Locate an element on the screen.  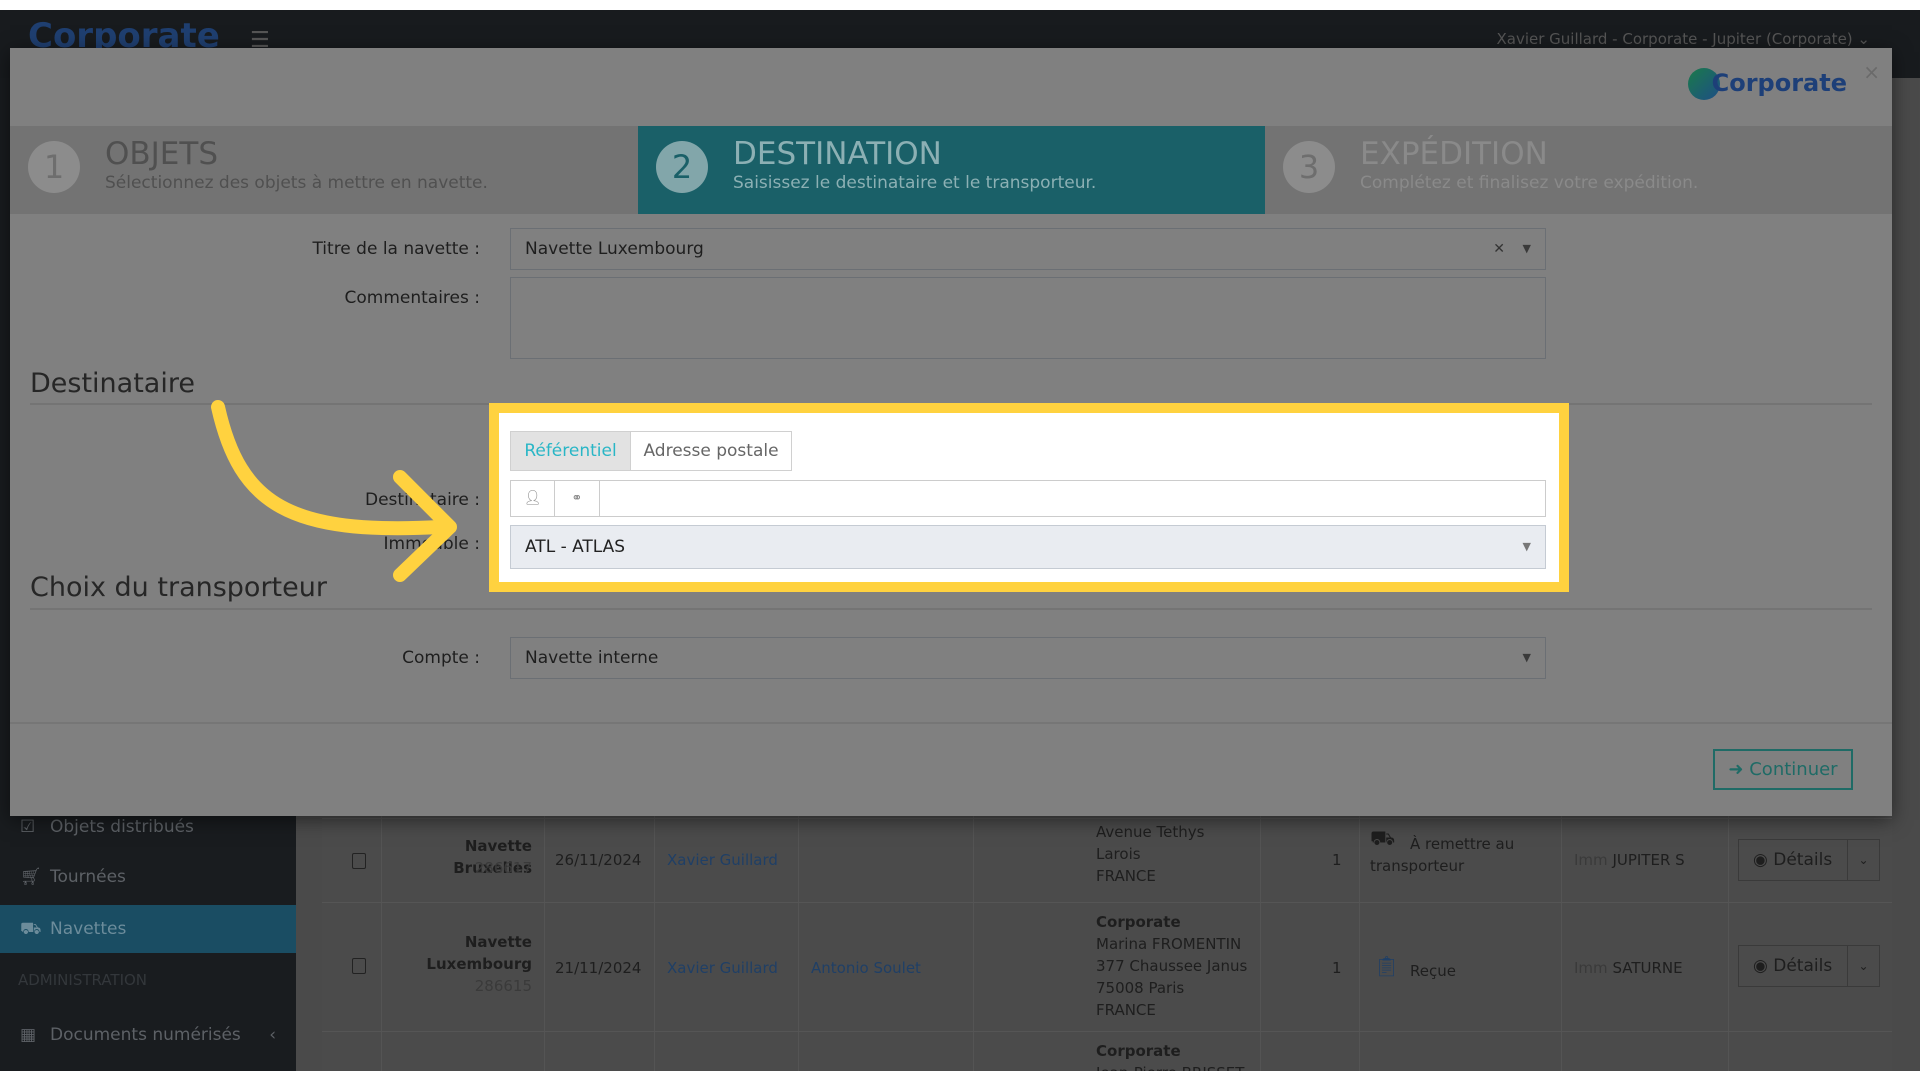
truck-icon: ⛟ is located at coordinates (31, 929).